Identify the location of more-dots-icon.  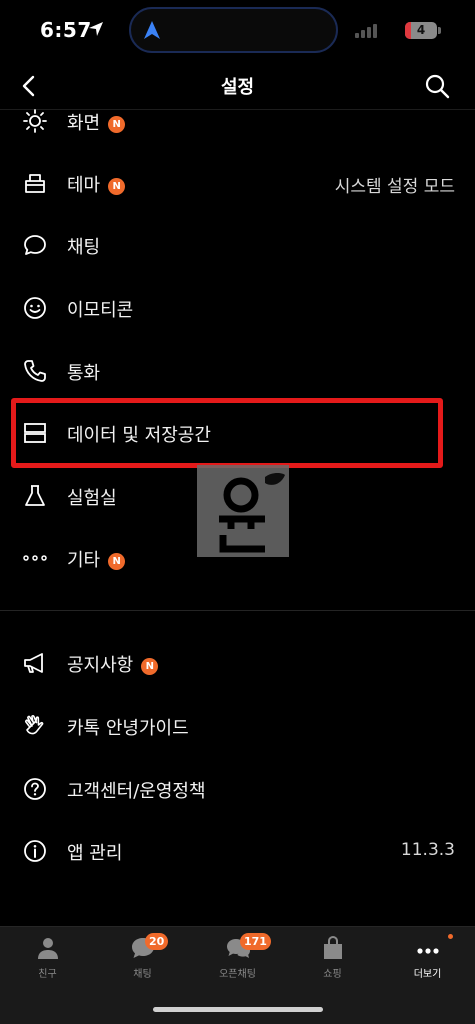
(35, 558).